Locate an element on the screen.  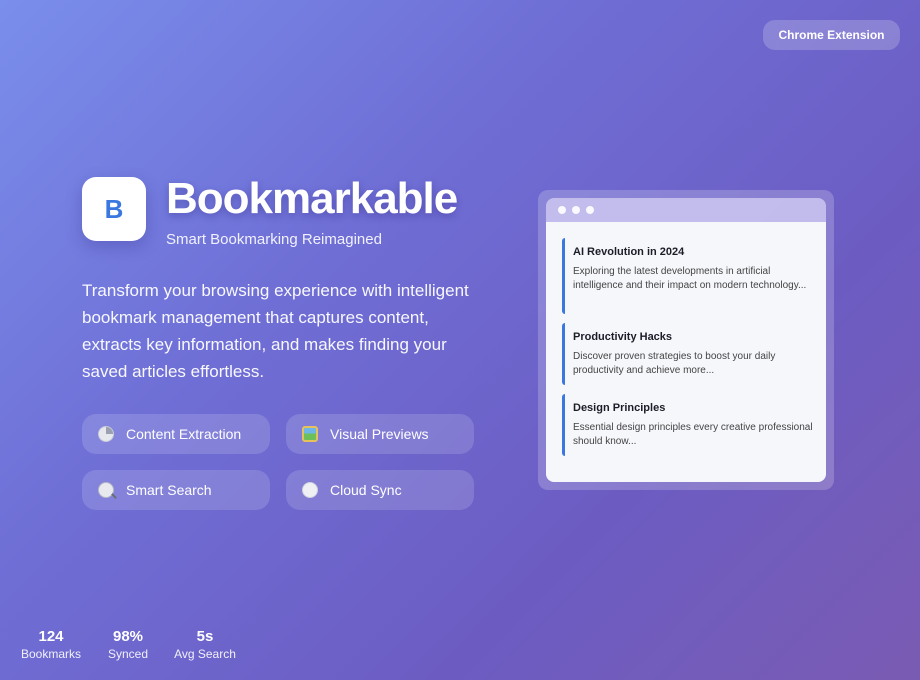
feature-cloud-sync: Cloud Sync is located at coordinates (380, 490).